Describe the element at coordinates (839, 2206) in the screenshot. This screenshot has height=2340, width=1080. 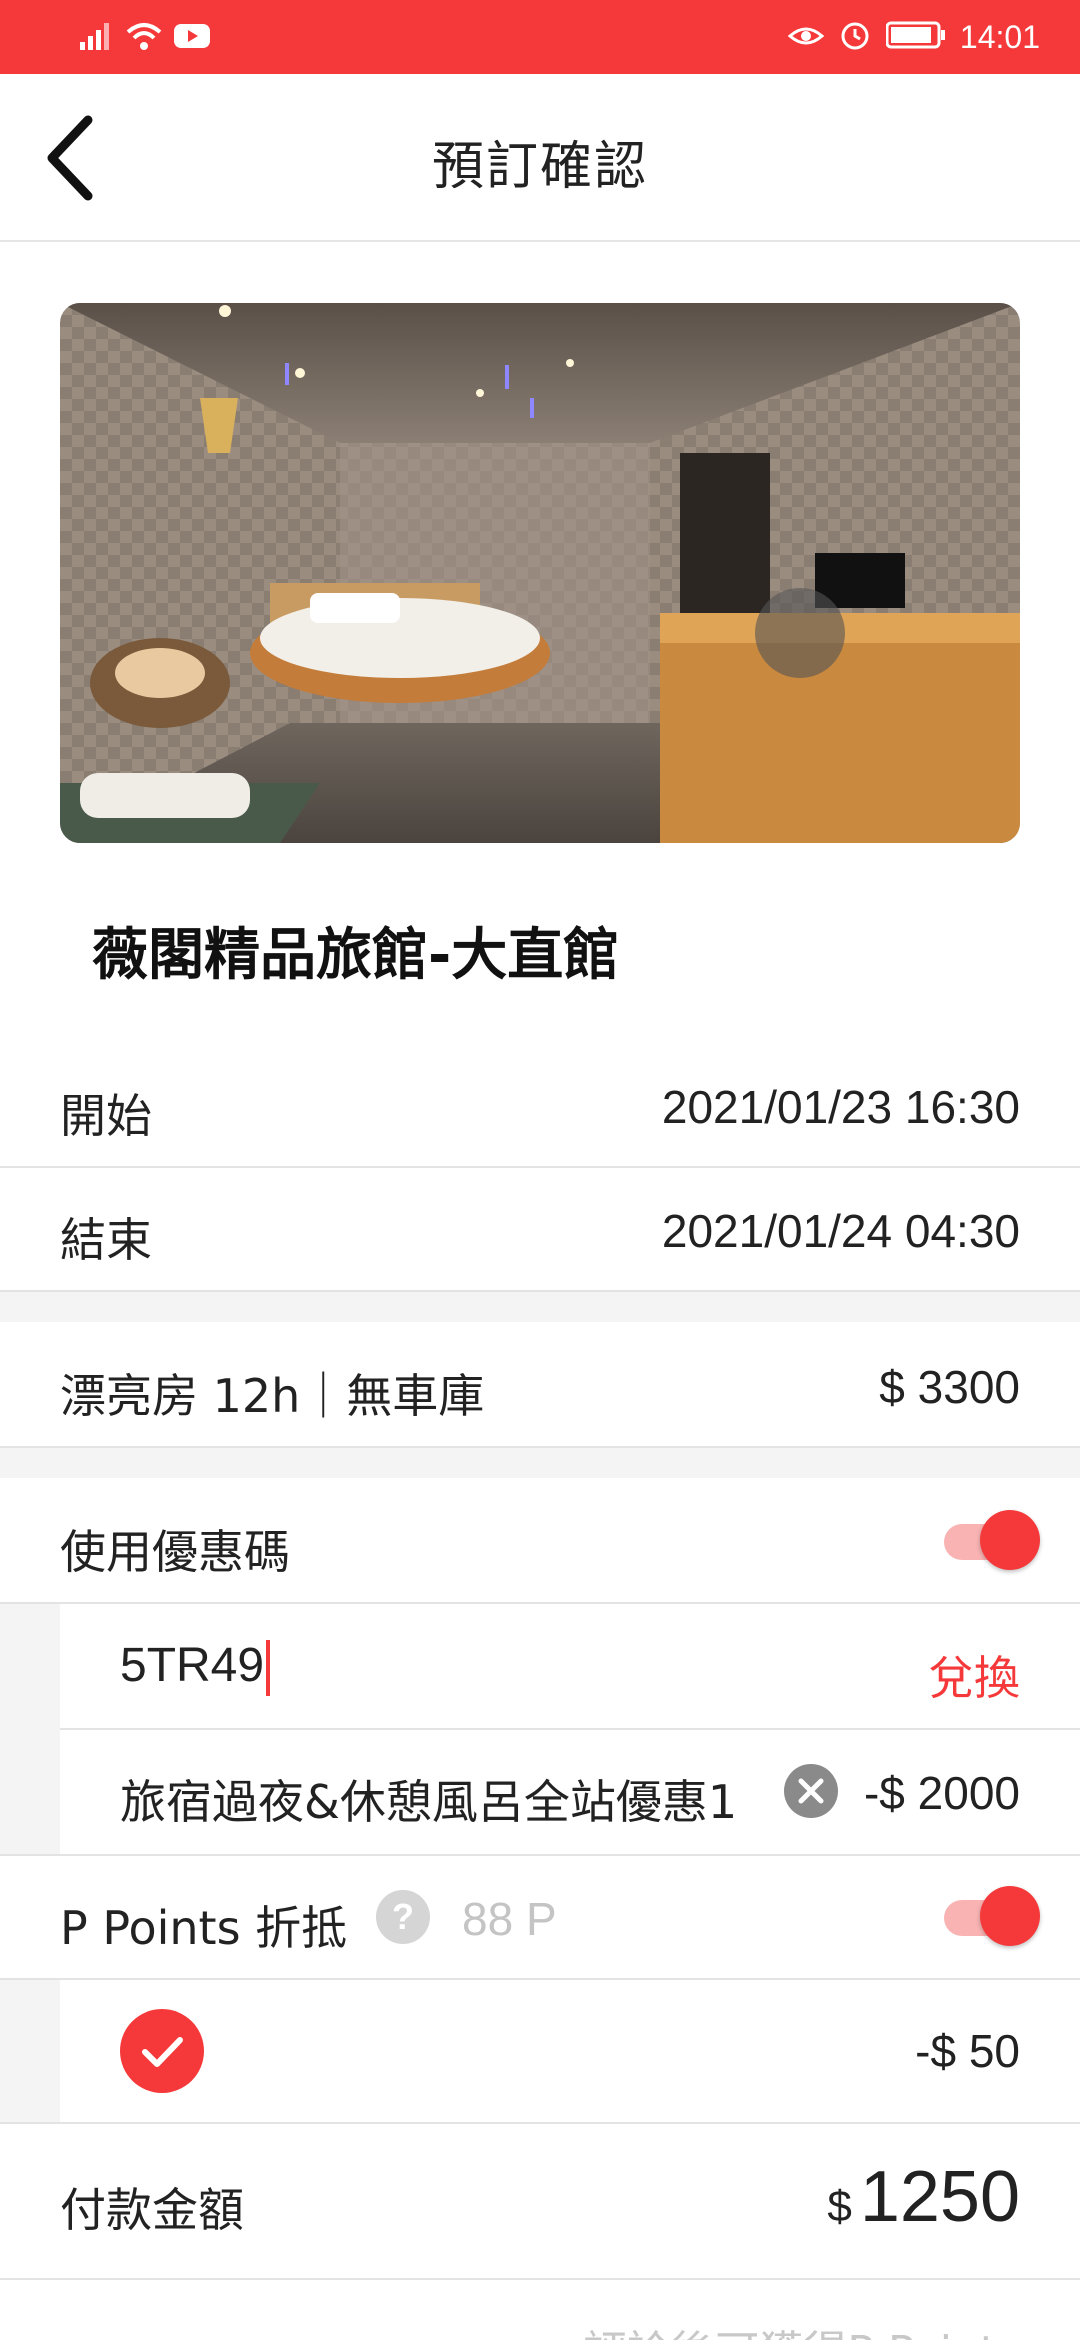
I see `payment-currency: $` at that location.